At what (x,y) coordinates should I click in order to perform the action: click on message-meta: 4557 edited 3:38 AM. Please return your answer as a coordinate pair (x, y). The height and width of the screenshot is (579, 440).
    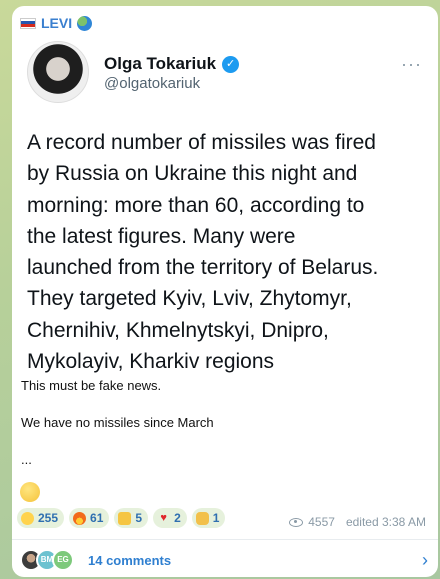
    Looking at the image, I should click on (357, 522).